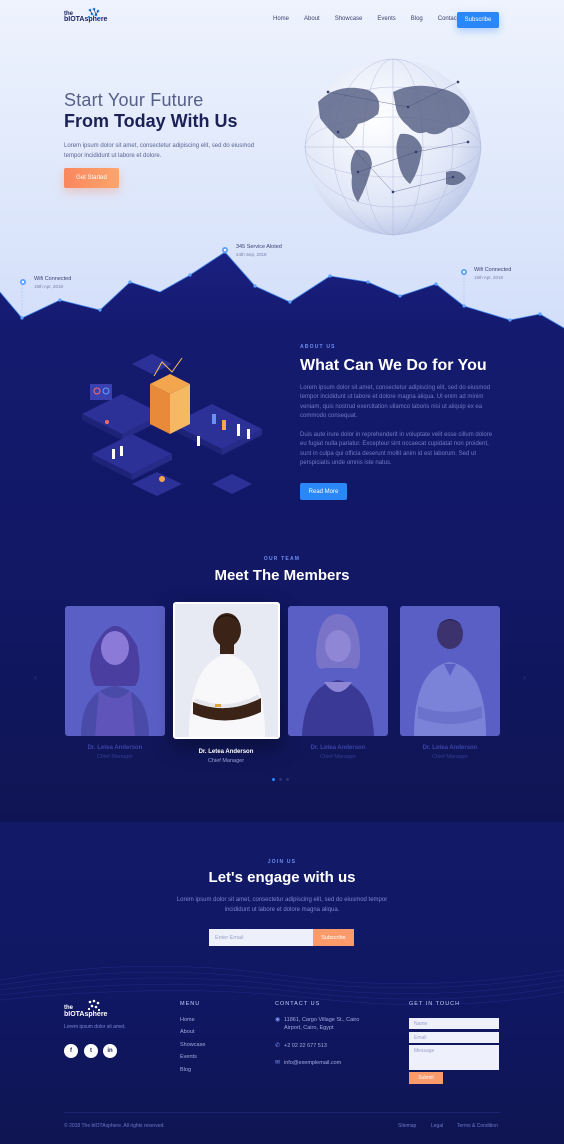 The width and height of the screenshot is (564, 1144). Describe the element at coordinates (226, 761) in the screenshot. I see `member-role-2: Chief Manager` at that location.